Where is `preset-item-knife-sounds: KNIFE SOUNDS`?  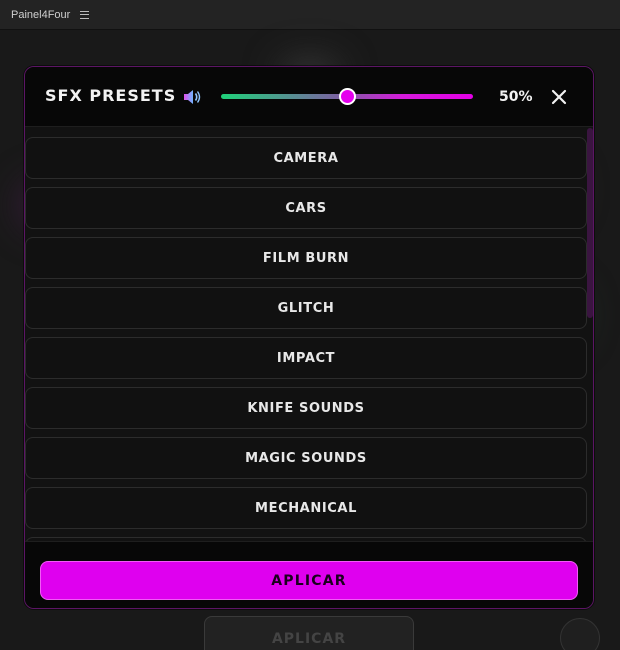
preset-item-knife-sounds: KNIFE SOUNDS is located at coordinates (306, 408).